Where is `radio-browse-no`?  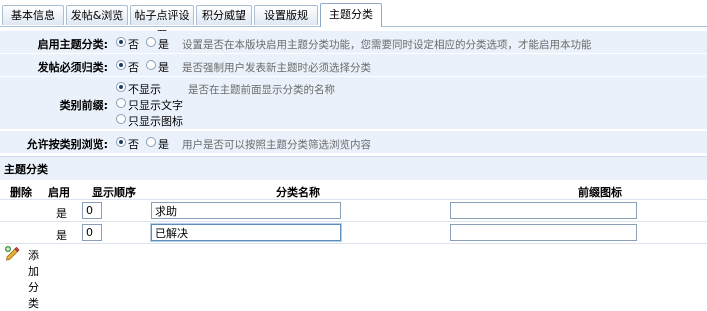 radio-browse-no is located at coordinates (121, 142).